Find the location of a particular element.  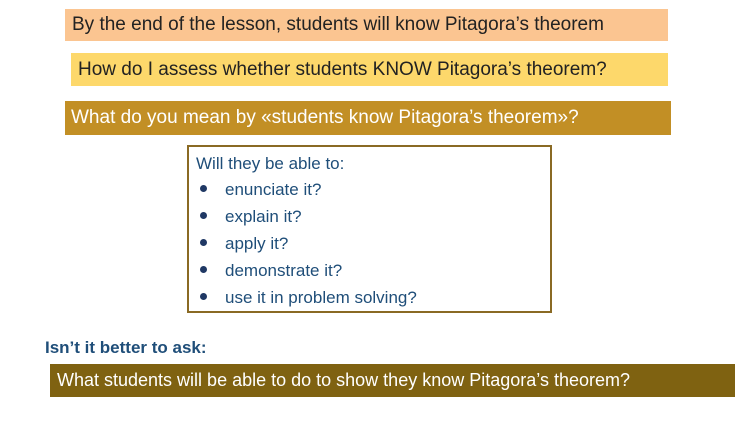

list-item: demonstrate it? is located at coordinates (373, 270).